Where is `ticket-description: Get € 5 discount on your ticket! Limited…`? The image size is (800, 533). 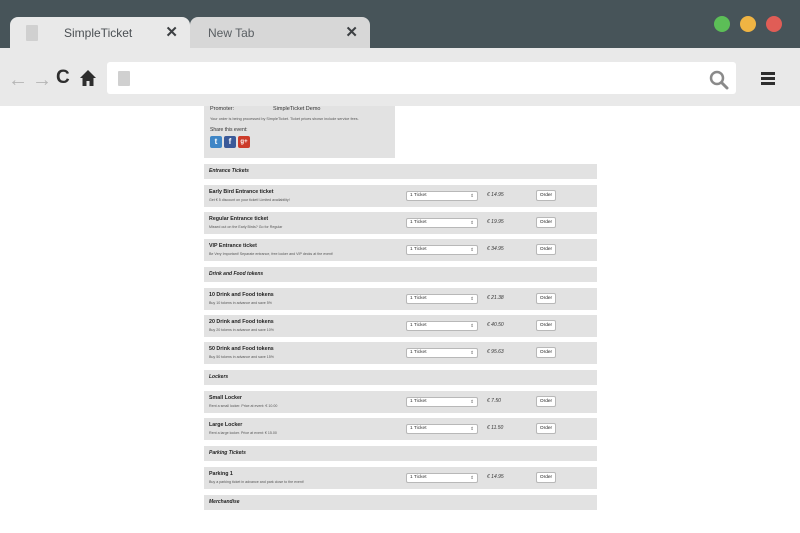 ticket-description: Get € 5 discount on your ticket! Limited… is located at coordinates (249, 200).